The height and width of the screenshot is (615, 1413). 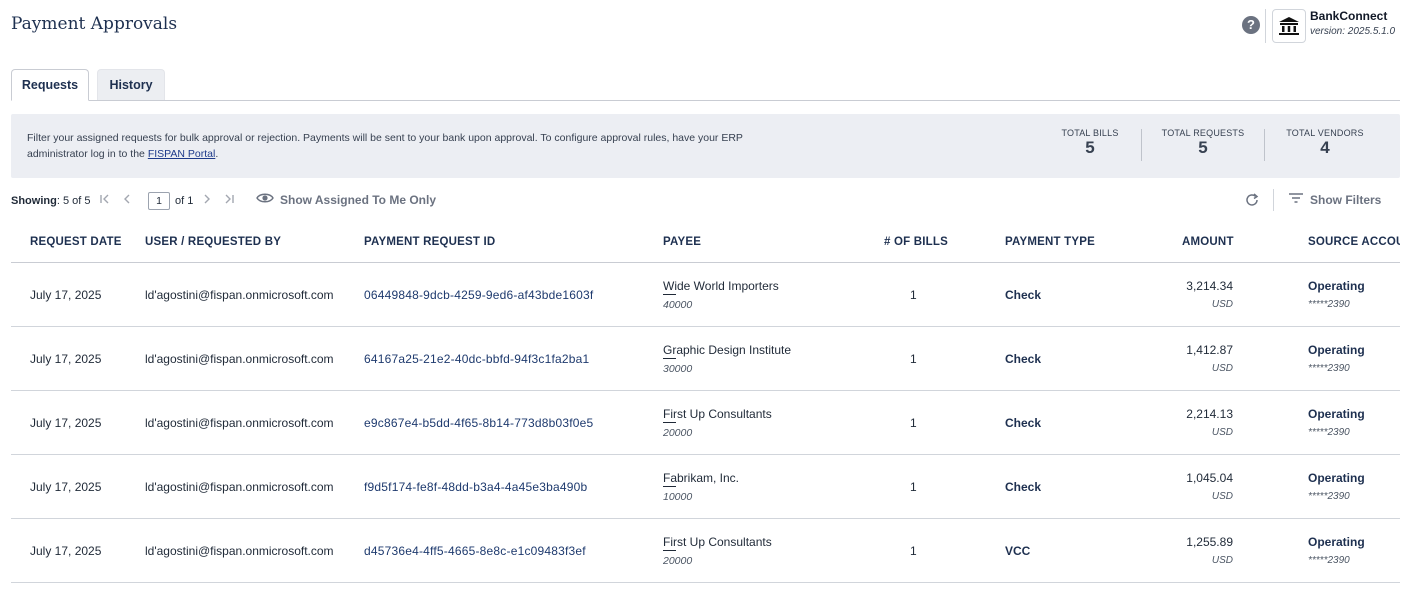 What do you see at coordinates (1208, 242) in the screenshot?
I see `column-header-amount: AMOUNT` at bounding box center [1208, 242].